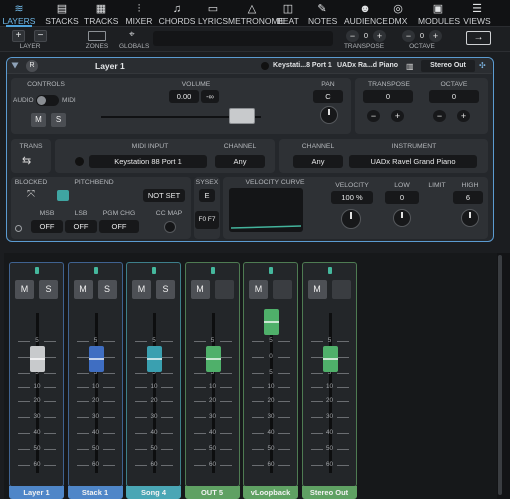 The image size is (510, 499). Describe the element at coordinates (367, 65) in the screenshot. I see `instrument-summary: UADx Ra...d Piano` at that location.